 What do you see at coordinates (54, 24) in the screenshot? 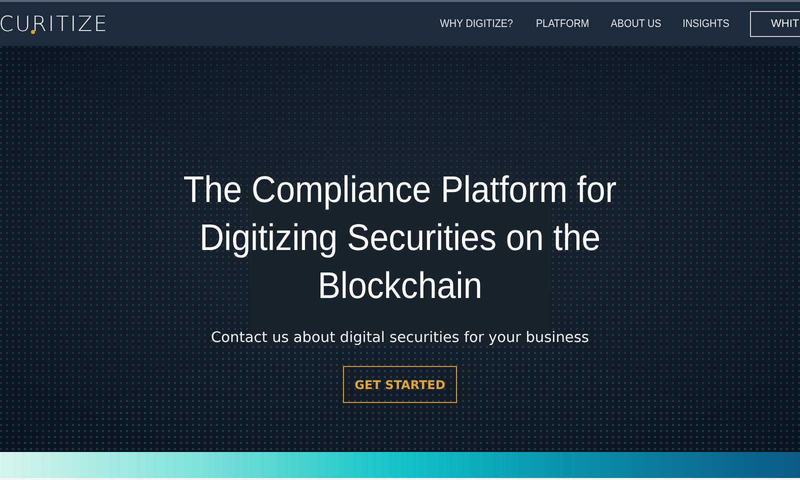
I see `logo: CURITIZE` at bounding box center [54, 24].